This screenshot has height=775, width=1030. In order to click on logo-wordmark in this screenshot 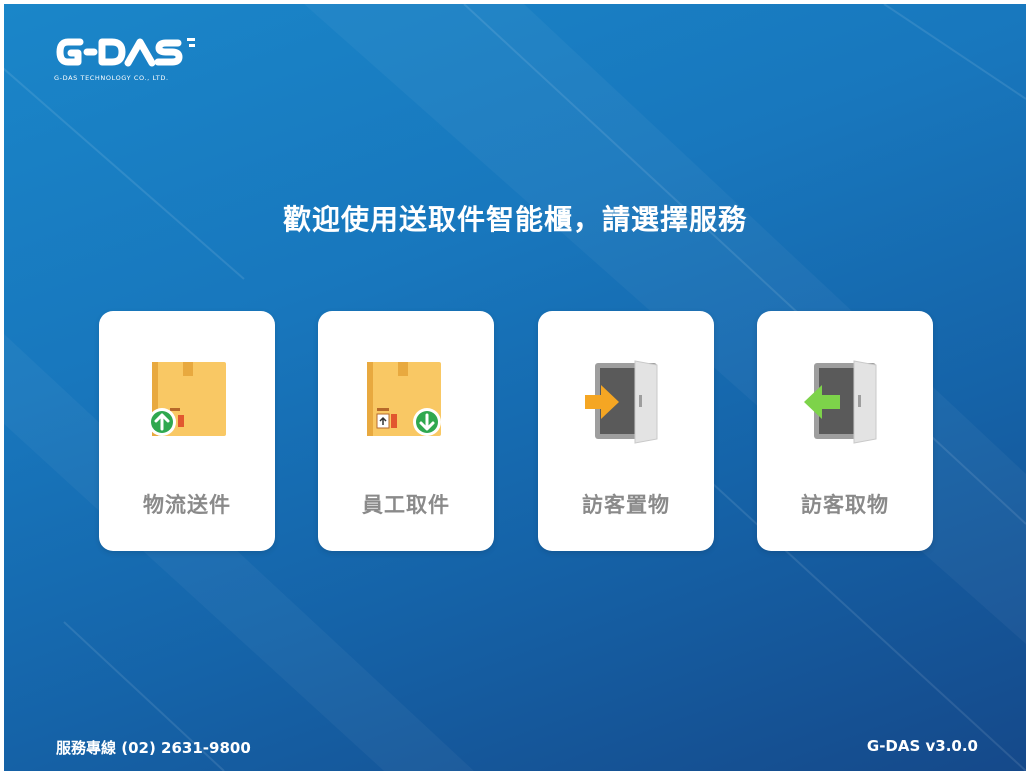, I will do `click(125, 52)`.